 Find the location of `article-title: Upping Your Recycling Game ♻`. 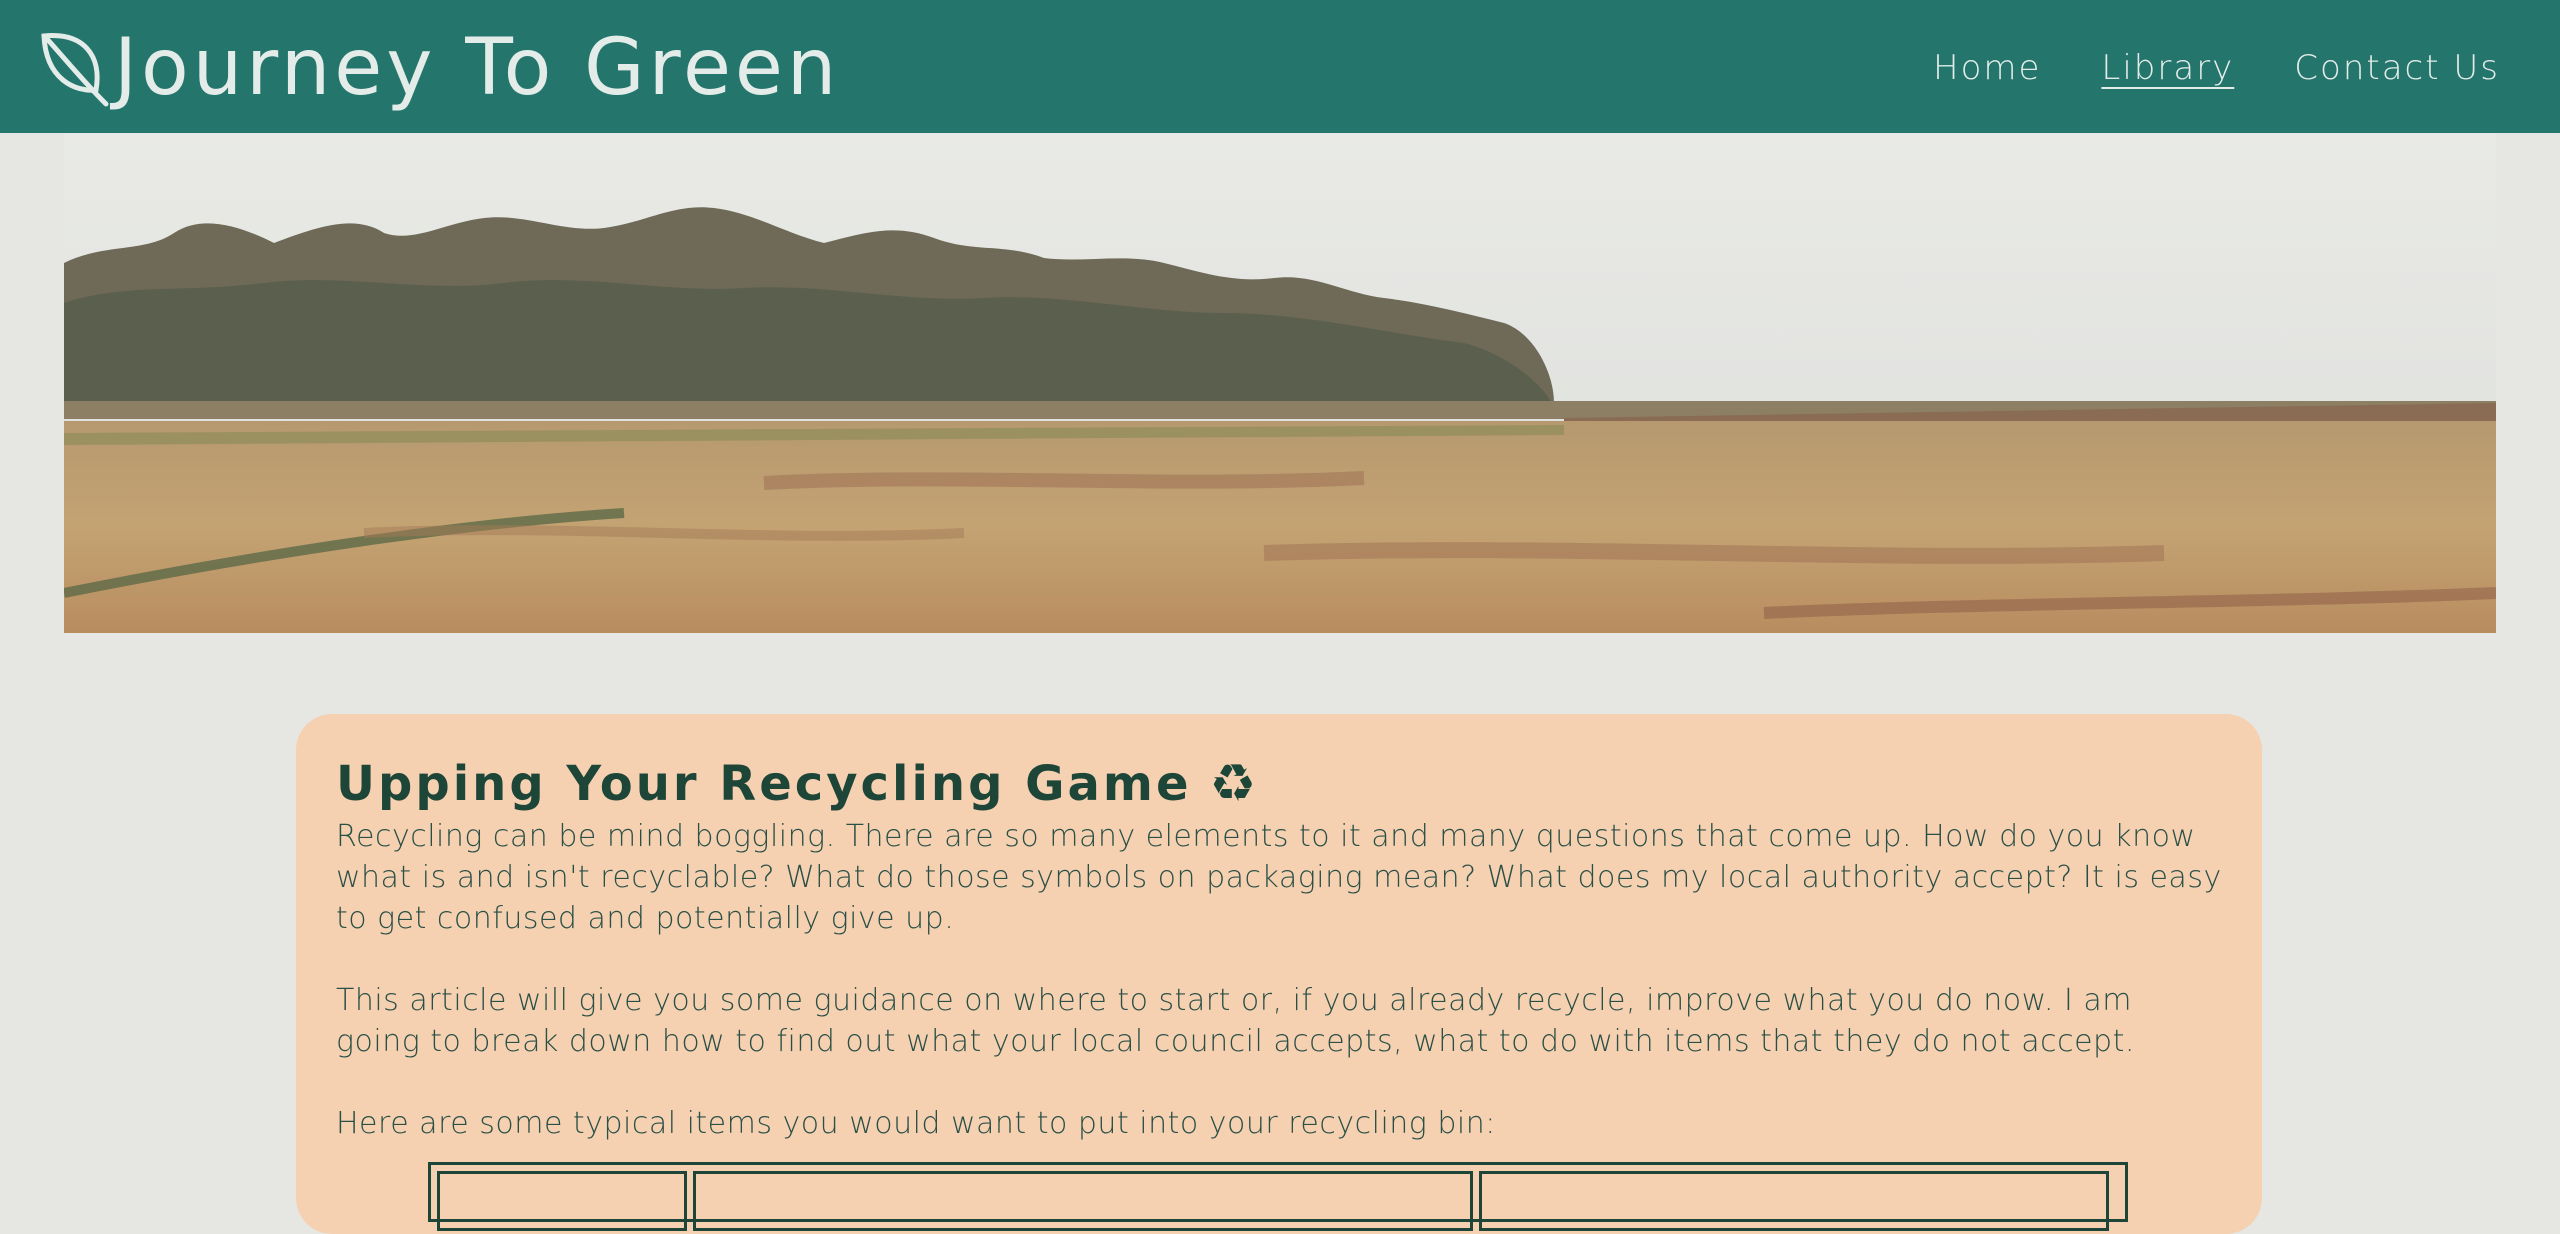

article-title: Upping Your Recycling Game ♻ is located at coordinates (1279, 784).